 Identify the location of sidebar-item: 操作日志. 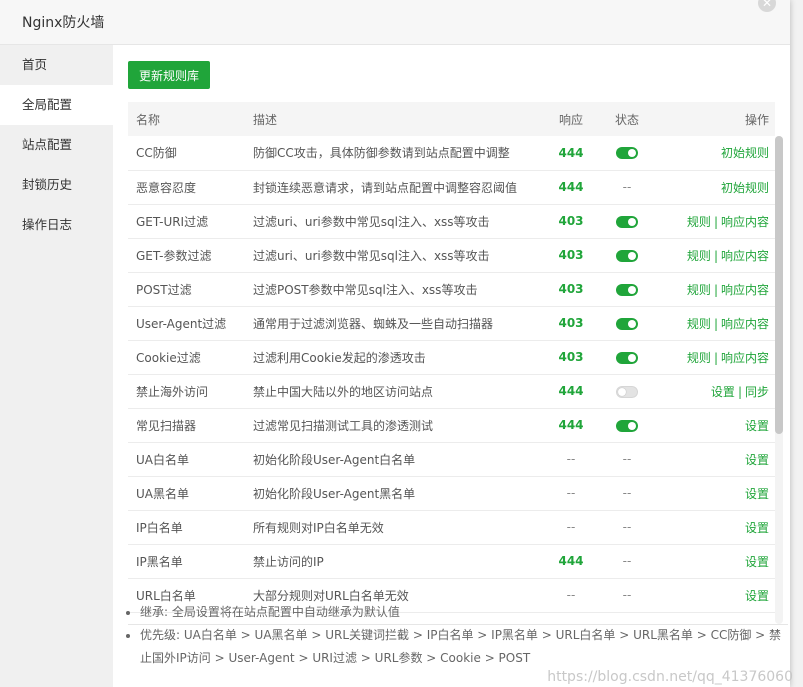
(56, 225).